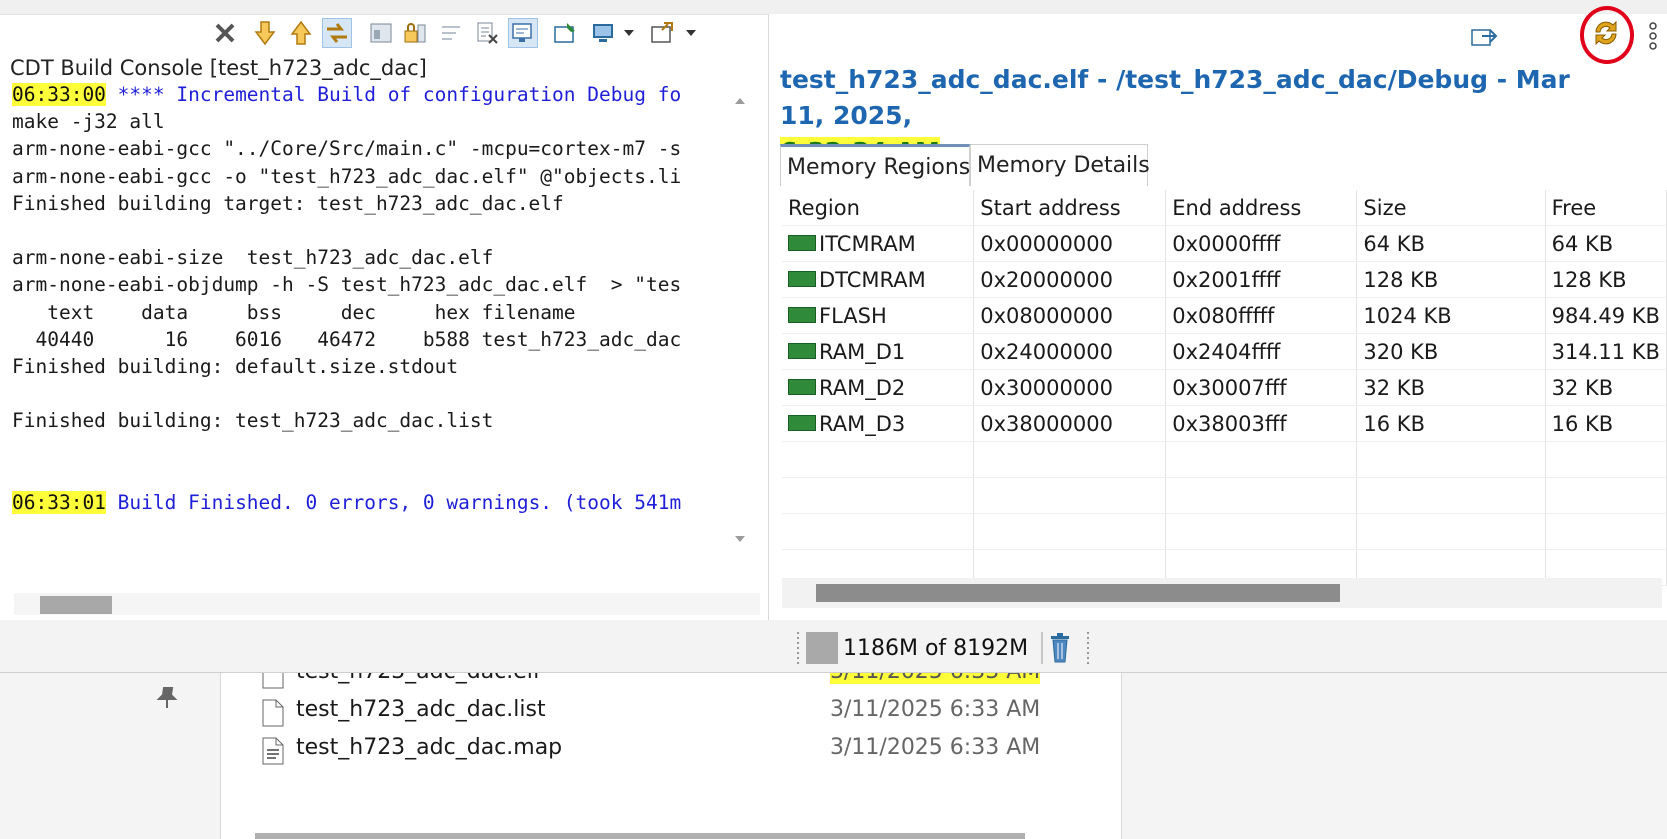 This screenshot has width=1667, height=839. I want to click on scroll-up-arrow-icon, so click(301, 33).